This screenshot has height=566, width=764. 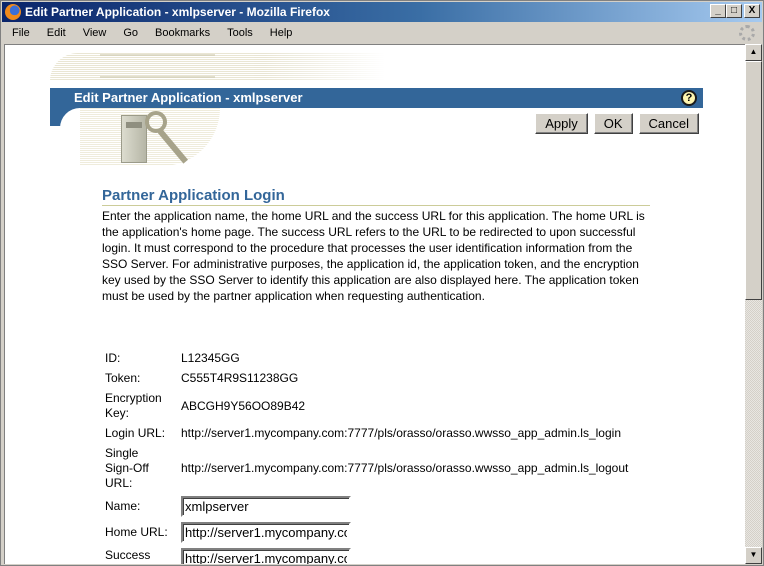 I want to click on ok-button: OK, so click(x=613, y=123).